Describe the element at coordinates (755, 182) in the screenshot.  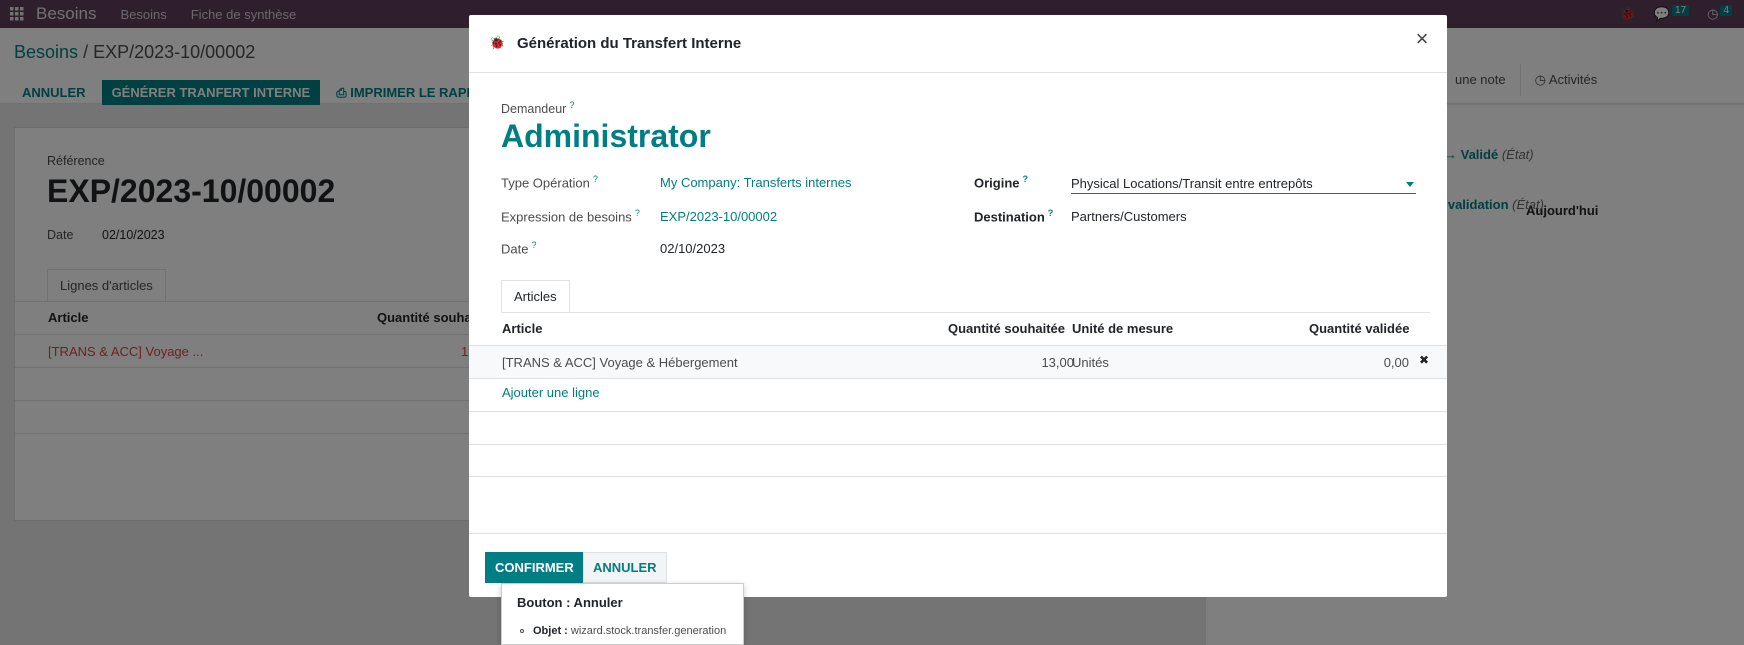
I see `op-type-value: My Company: Transferts internes` at that location.